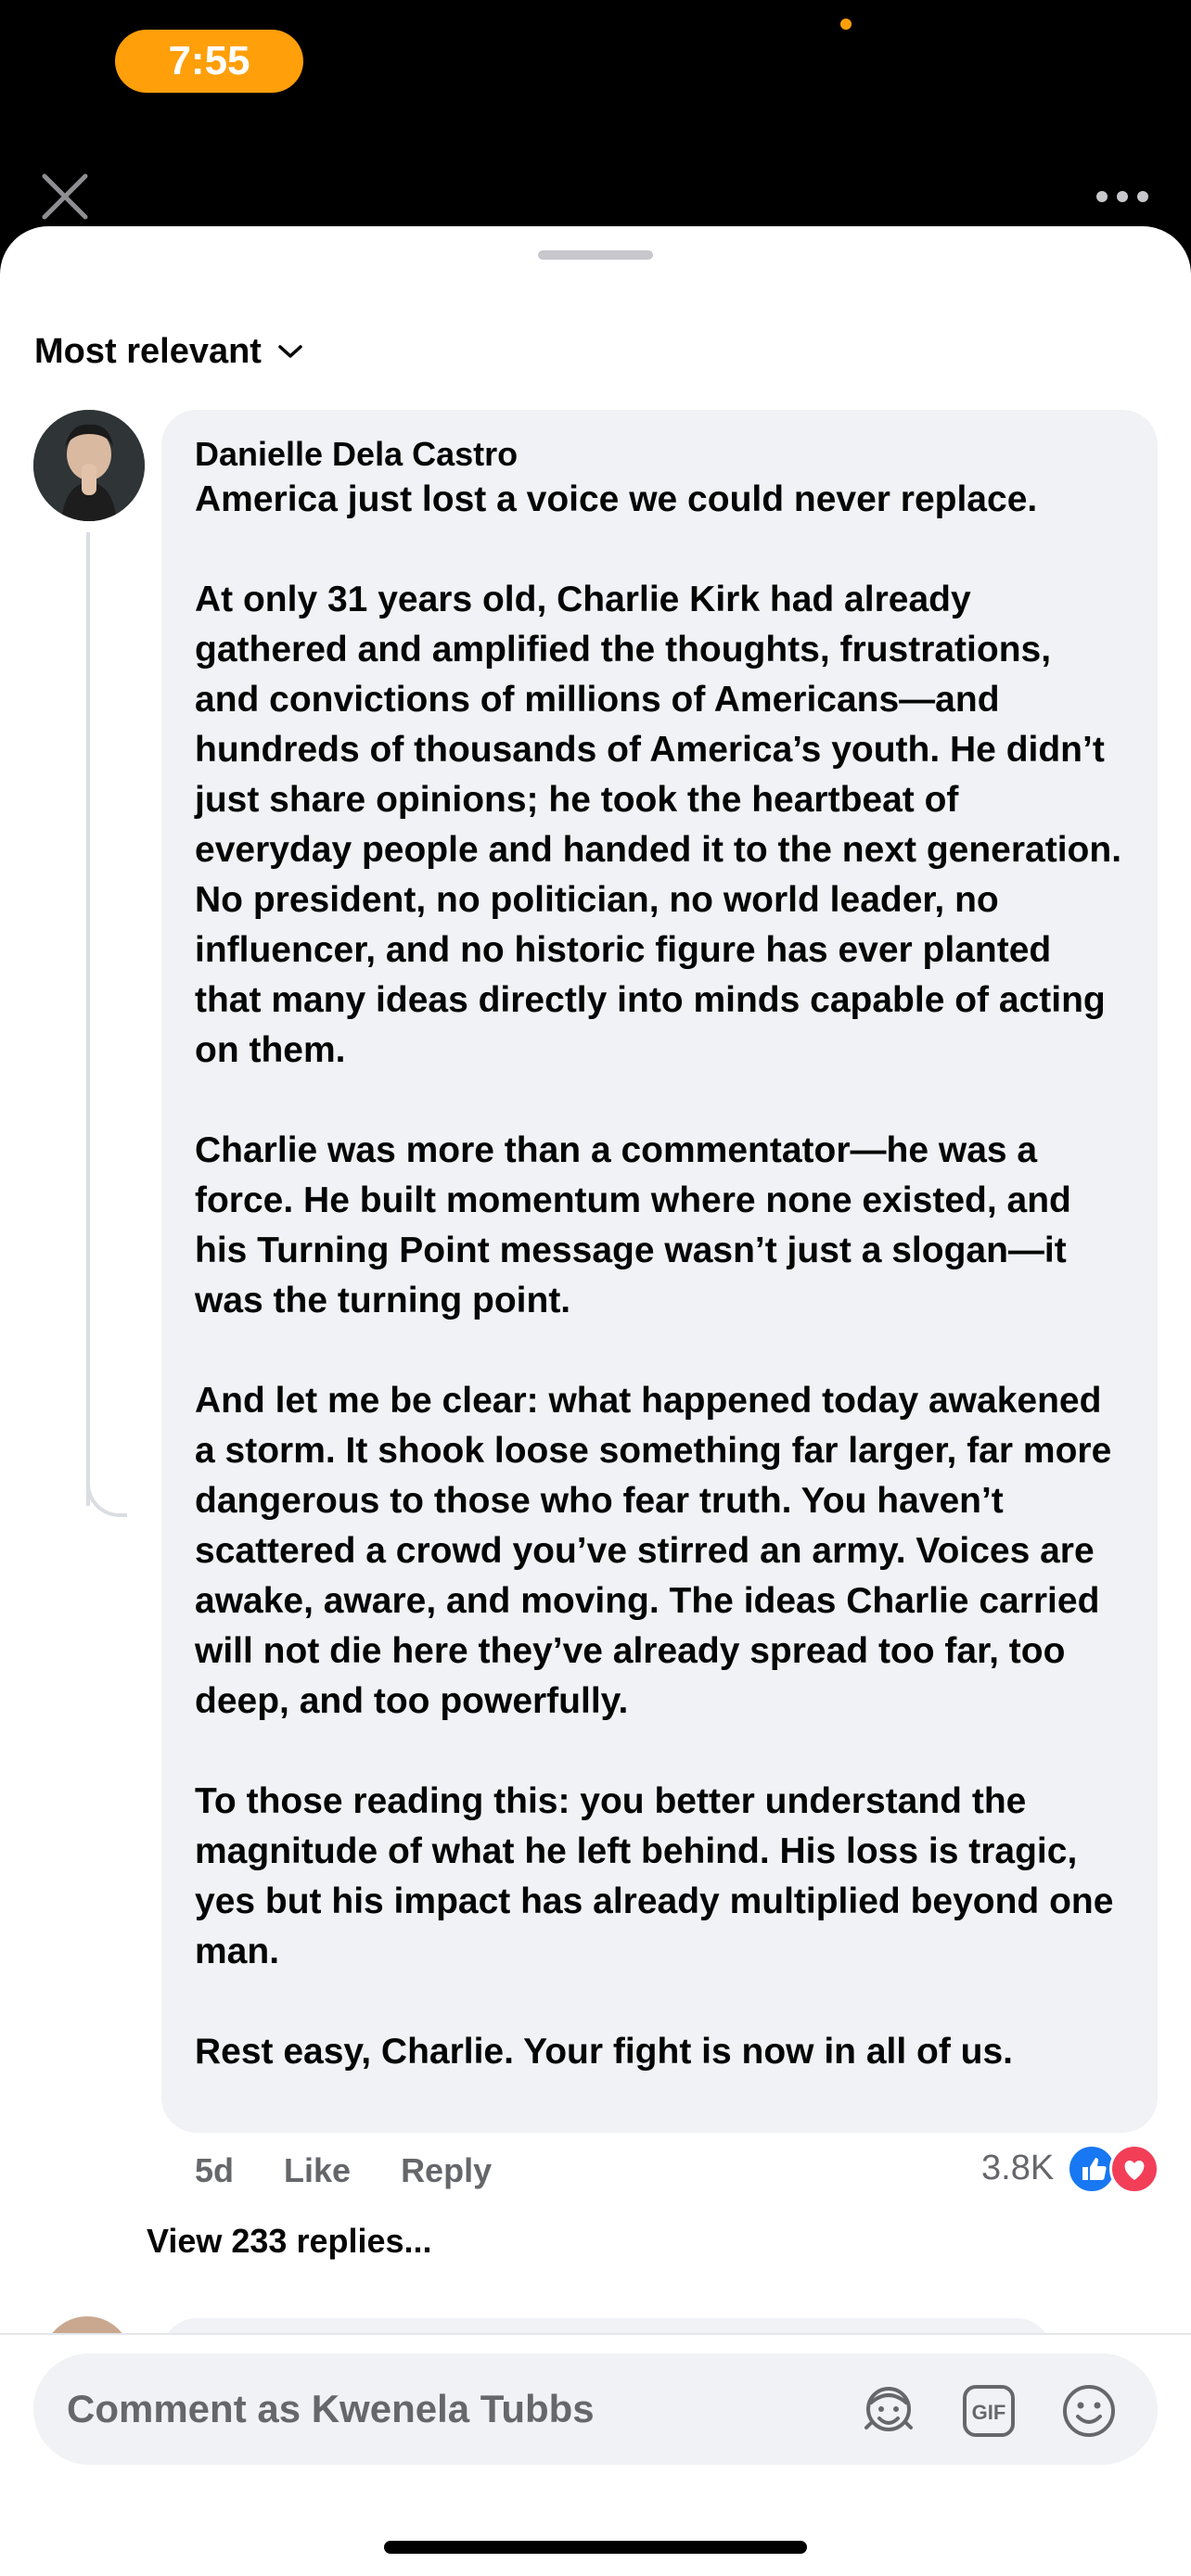 Image resolution: width=1191 pixels, height=2576 pixels. I want to click on more-options-icon, so click(1122, 196).